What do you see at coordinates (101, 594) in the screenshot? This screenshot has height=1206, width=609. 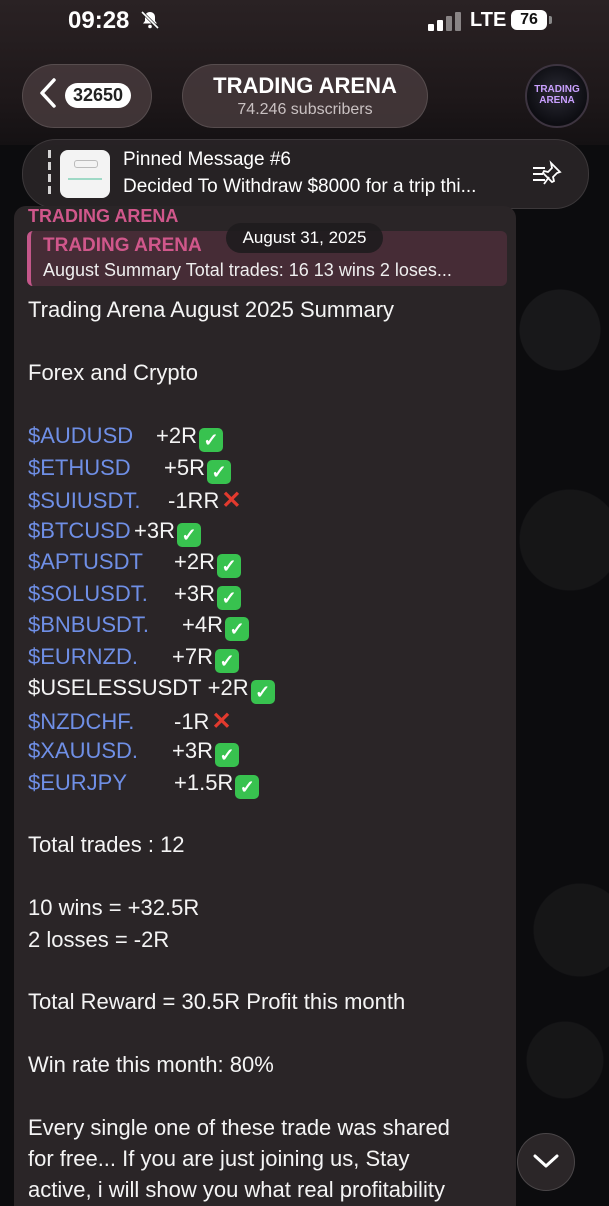 I see `trade-symbol: $SOLUSDT.` at bounding box center [101, 594].